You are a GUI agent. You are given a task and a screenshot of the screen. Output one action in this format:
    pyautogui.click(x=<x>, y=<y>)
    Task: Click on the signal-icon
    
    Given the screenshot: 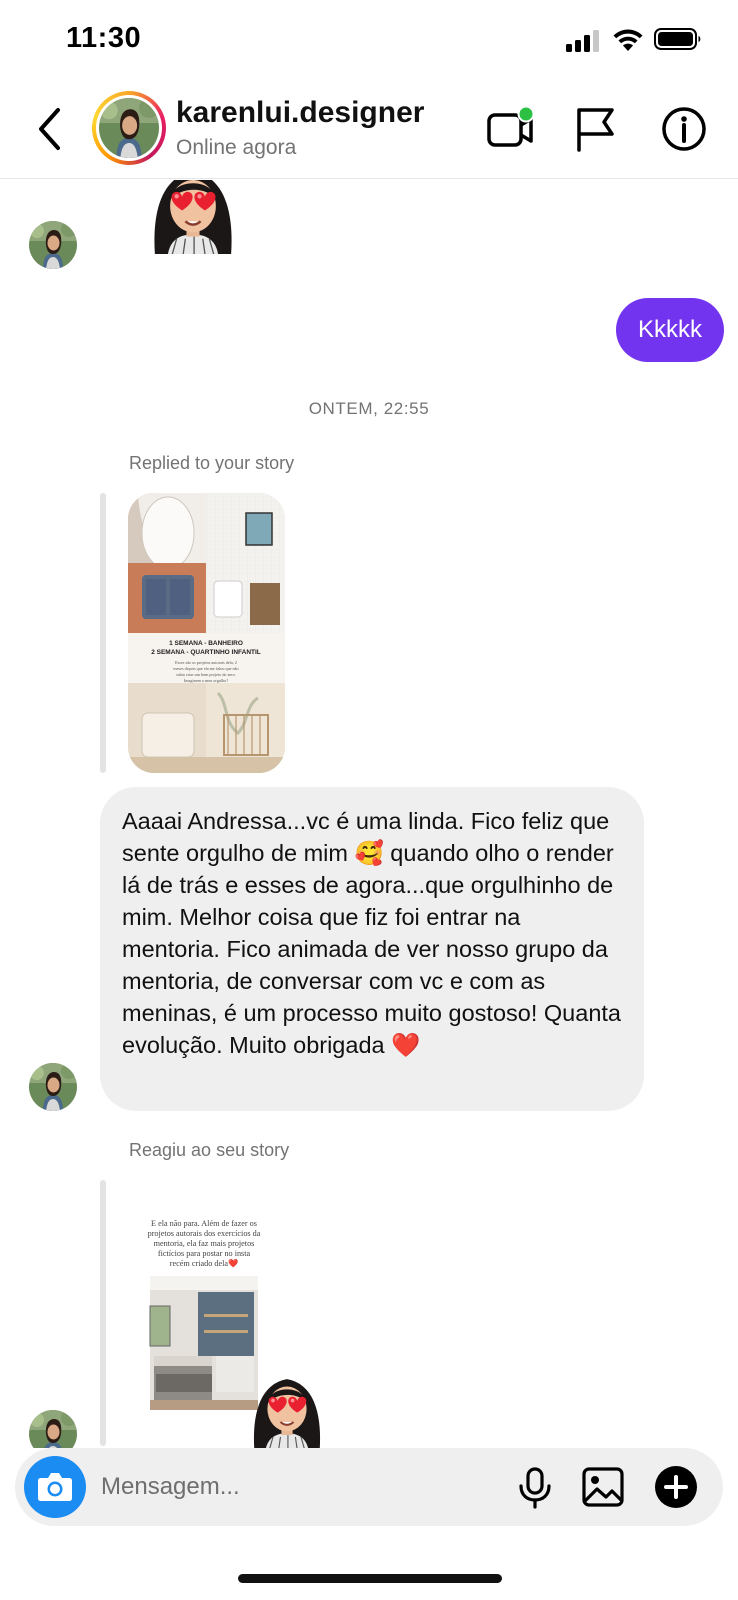 What is the action you would take?
    pyautogui.click(x=582, y=41)
    